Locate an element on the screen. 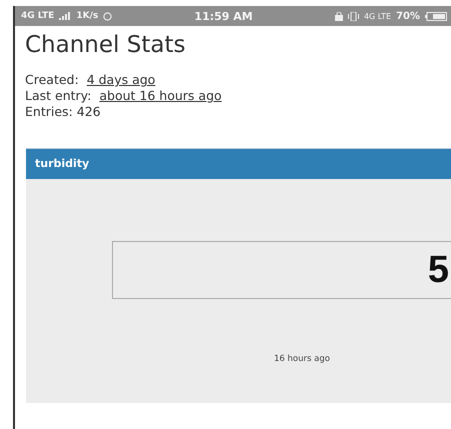  battery-level: 70% is located at coordinates (408, 16).